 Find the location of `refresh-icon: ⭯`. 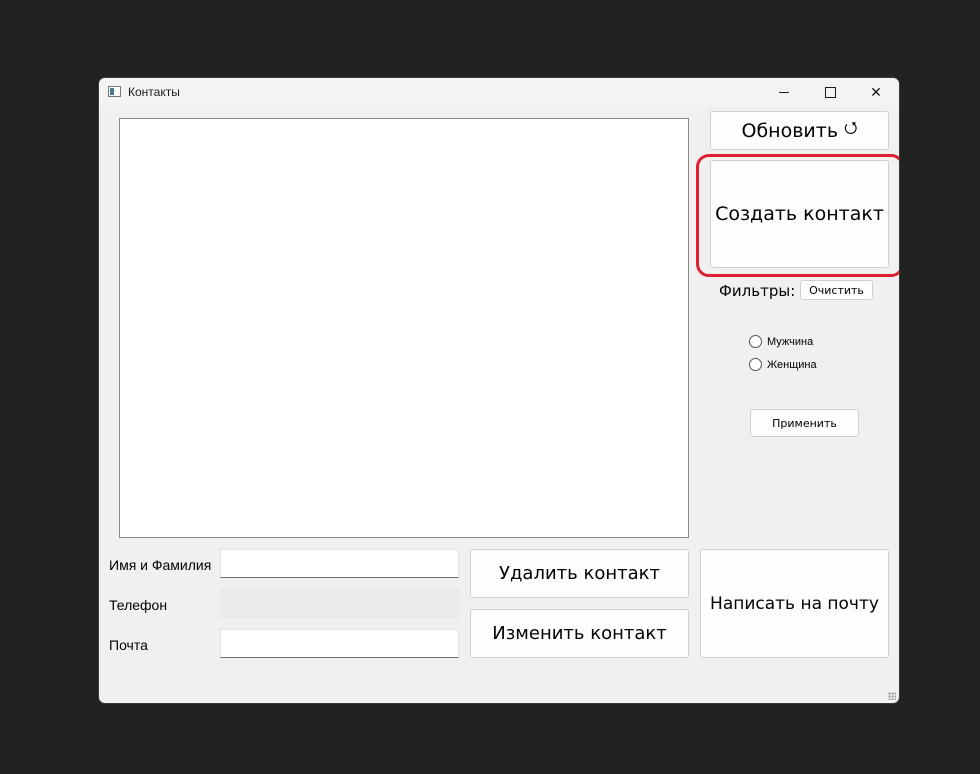

refresh-icon: ⭯ is located at coordinates (851, 127).